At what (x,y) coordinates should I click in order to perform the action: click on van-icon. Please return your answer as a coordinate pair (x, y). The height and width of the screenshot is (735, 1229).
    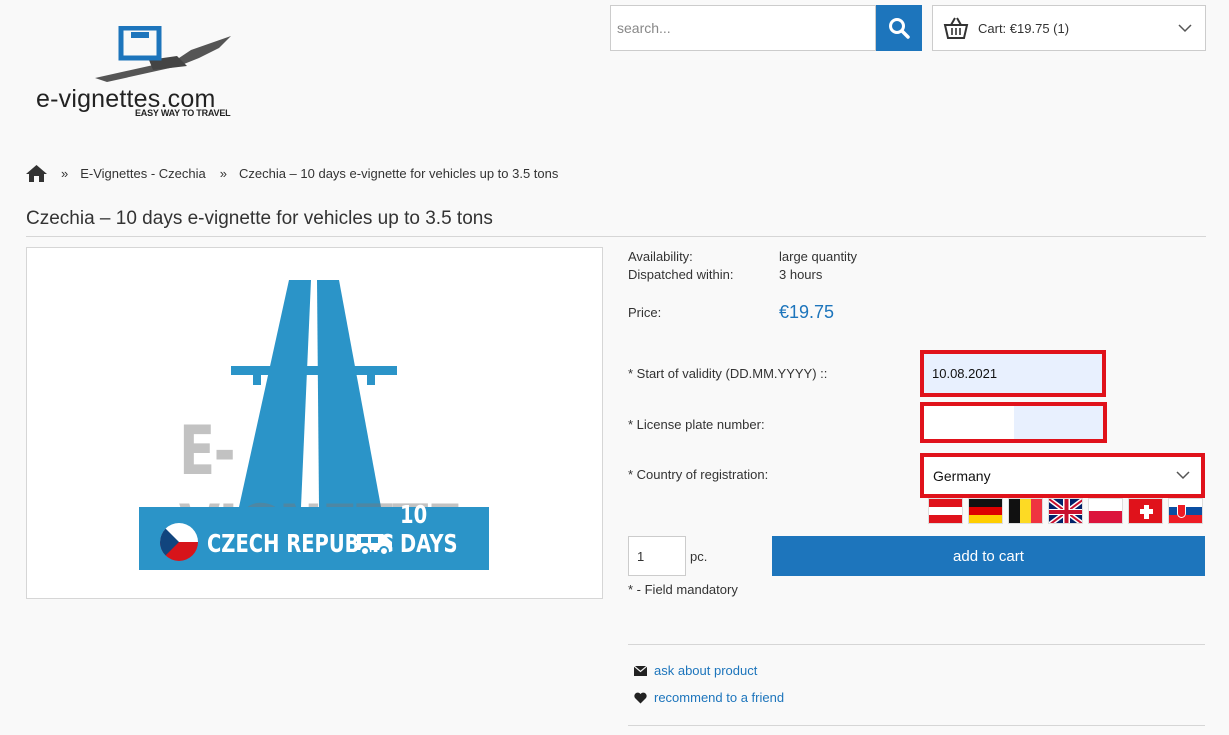
    Looking at the image, I should click on (374, 545).